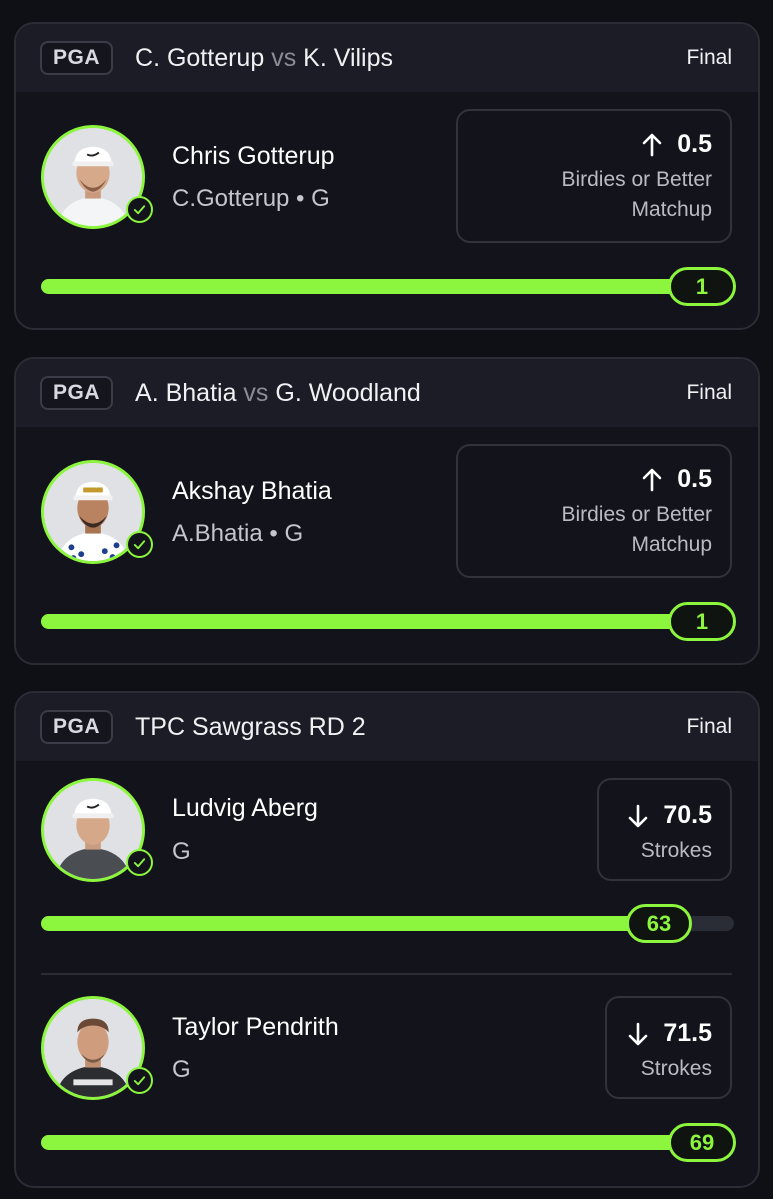 The width and height of the screenshot is (773, 1199). I want to click on card-header: PGA A. Bhatia vs G. Woodland Final, so click(387, 393).